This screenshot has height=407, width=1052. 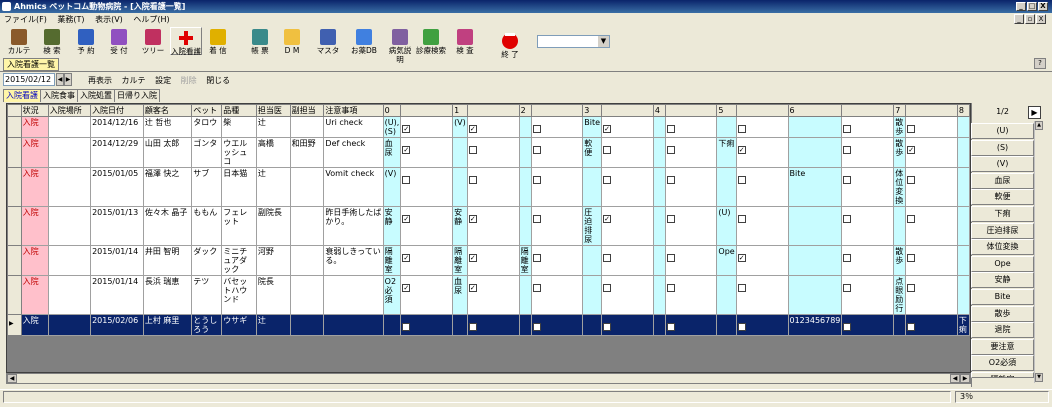 What do you see at coordinates (273, 110) in the screenshot?
I see `column-header: 担当医` at bounding box center [273, 110].